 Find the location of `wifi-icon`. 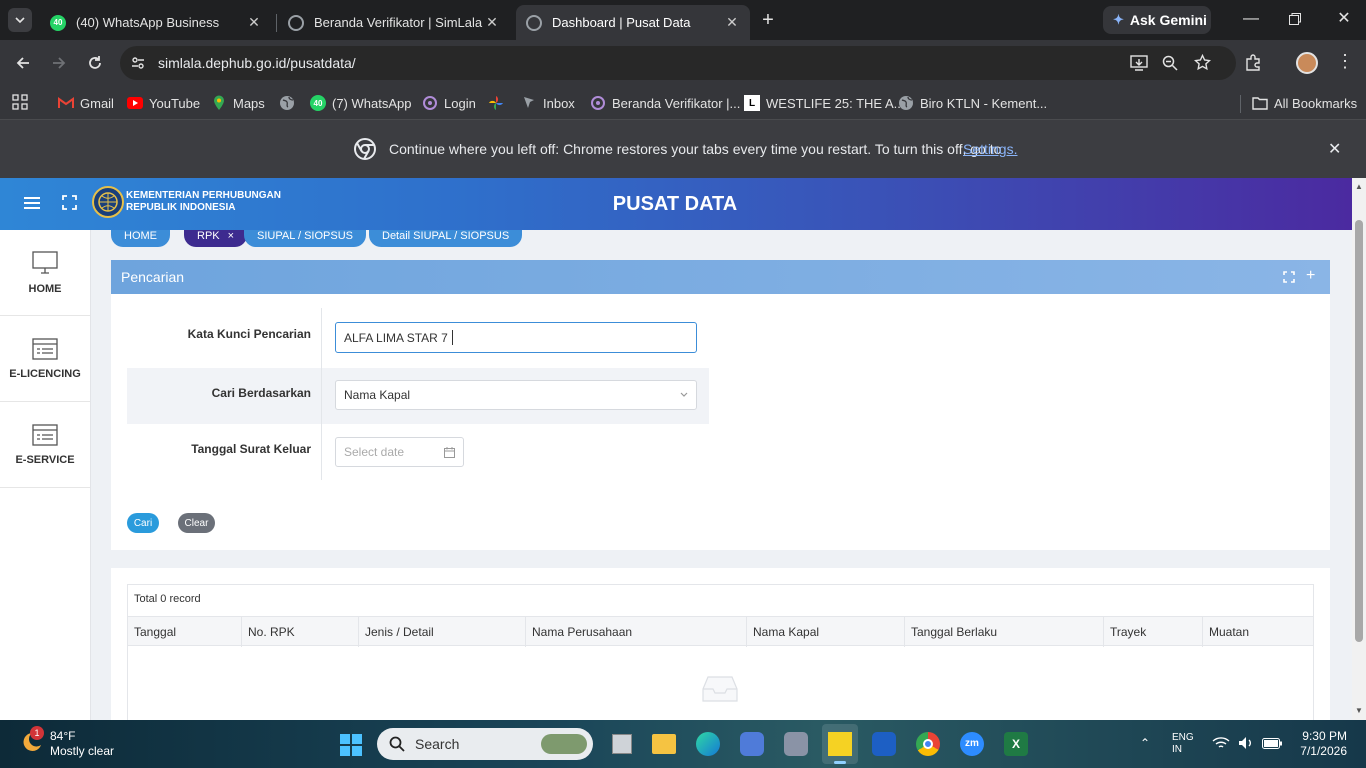

wifi-icon is located at coordinates (1221, 743).